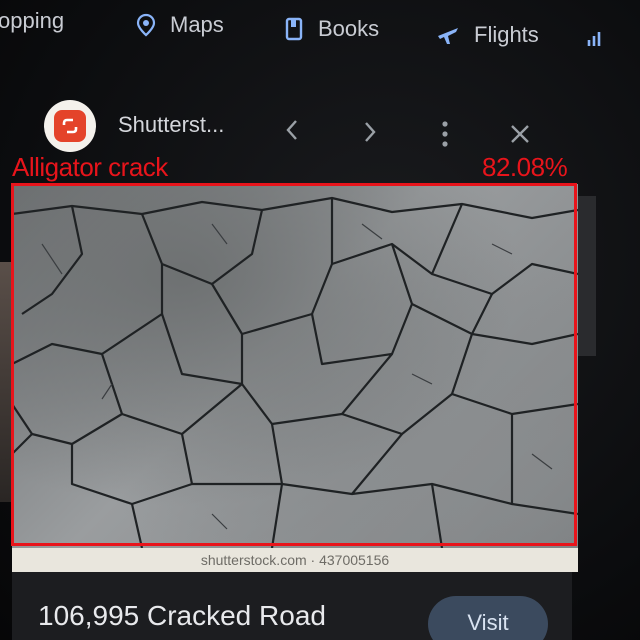 The height and width of the screenshot is (640, 640). What do you see at coordinates (525, 167) in the screenshot?
I see `detection-score: 82.08%` at bounding box center [525, 167].